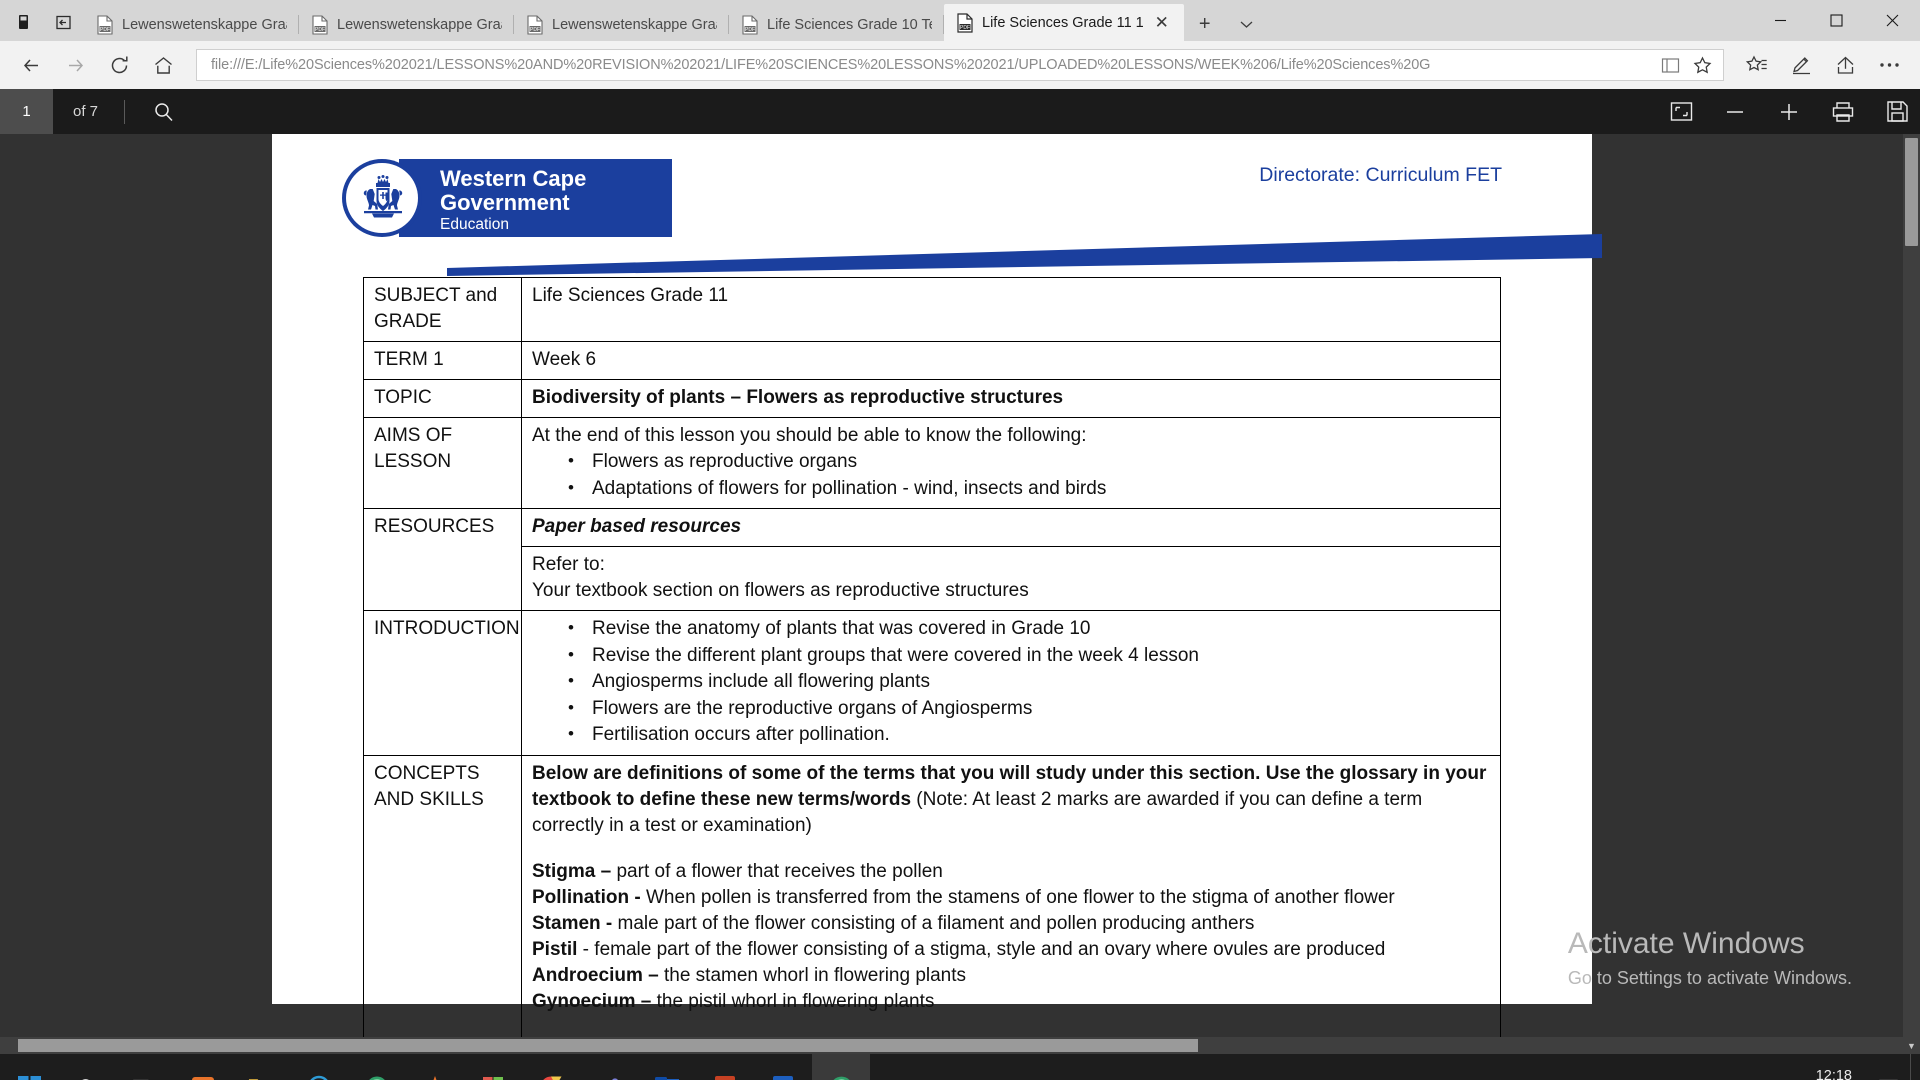 Image resolution: width=1920 pixels, height=1080 pixels. I want to click on definition-text: the stamen whorl in flowering plants, so click(812, 975).